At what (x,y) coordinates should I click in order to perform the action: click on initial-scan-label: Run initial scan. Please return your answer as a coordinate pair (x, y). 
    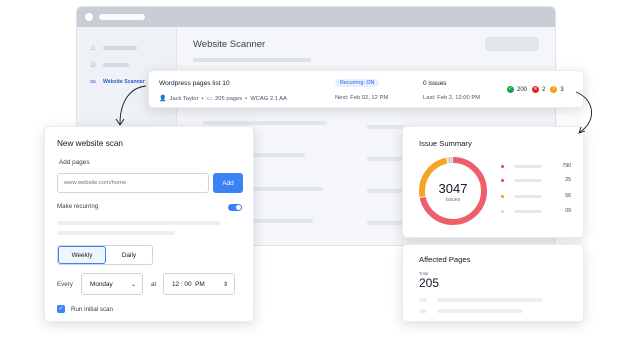
    Looking at the image, I should click on (92, 309).